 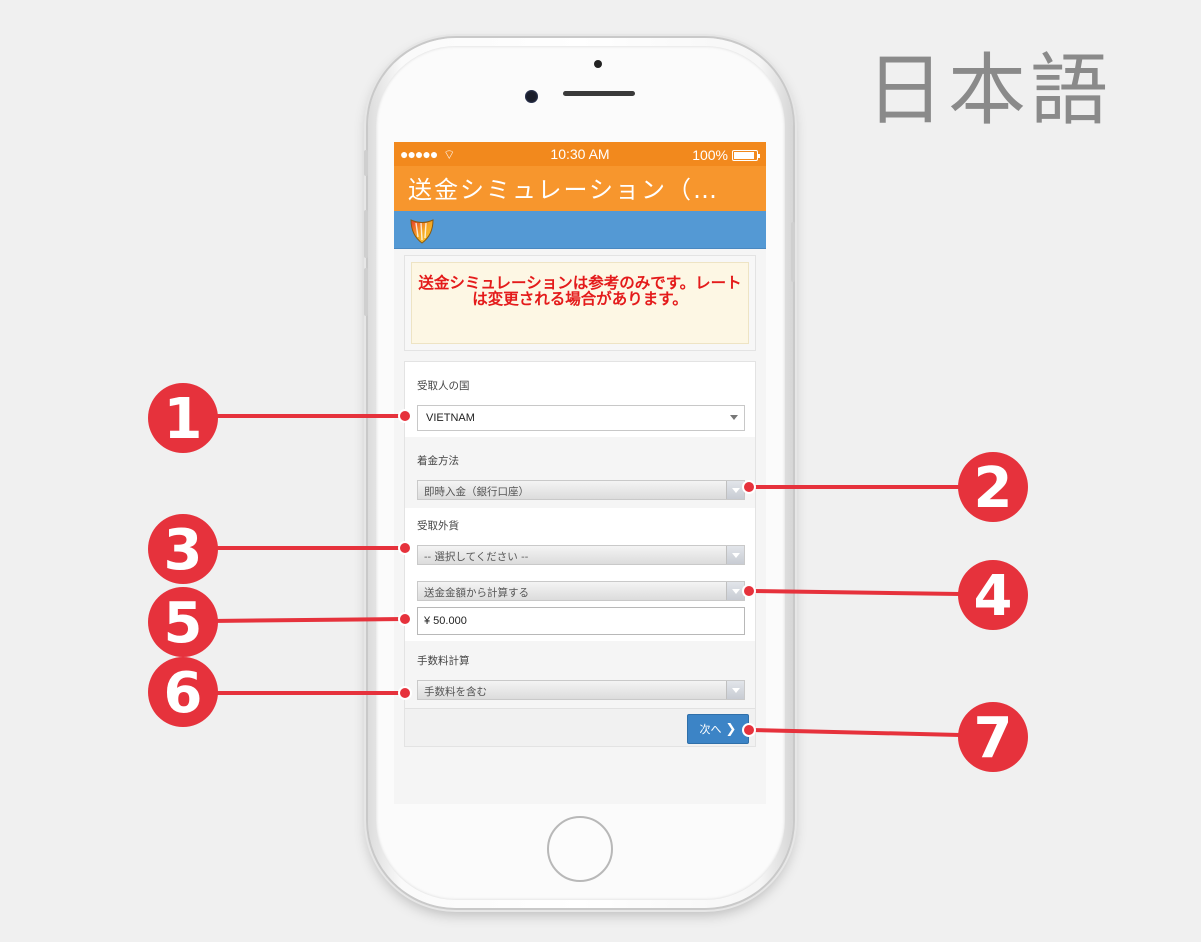 I want to click on disclaimer-notice: 送金シミュレーションは参考のみです。レートは変更される場合があります。, so click(x=580, y=303).